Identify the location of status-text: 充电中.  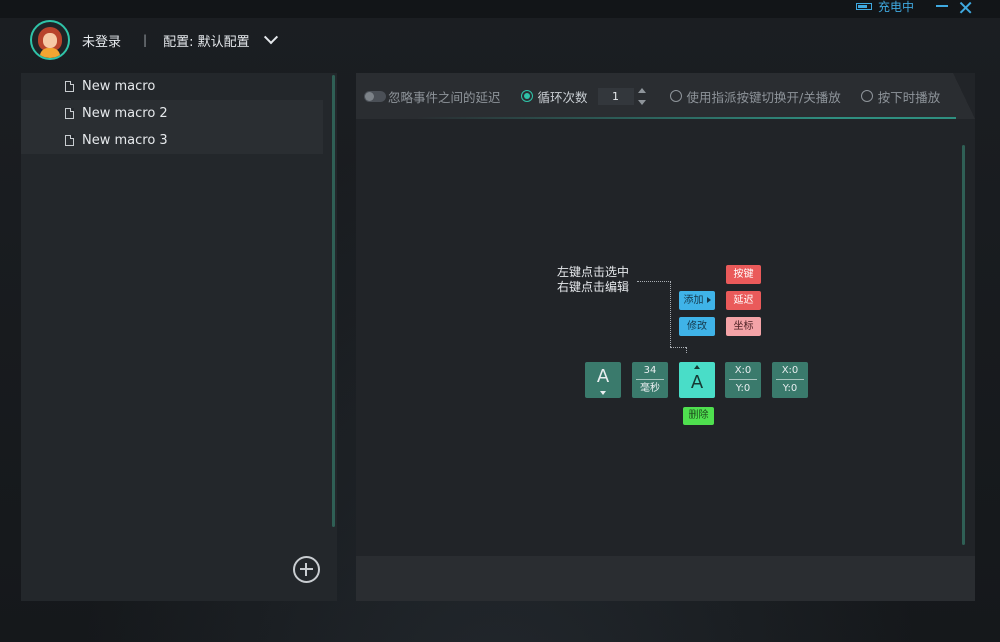
(895, 7).